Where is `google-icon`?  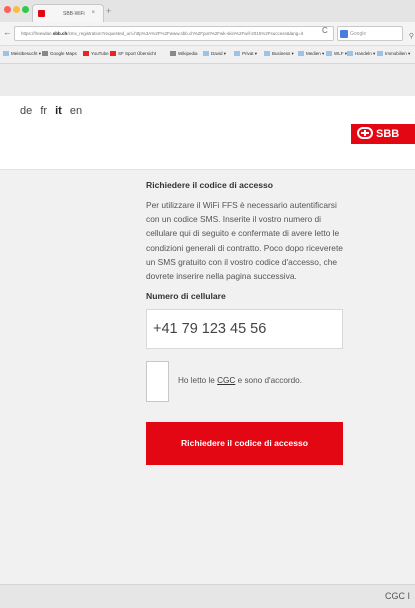 google-icon is located at coordinates (344, 34).